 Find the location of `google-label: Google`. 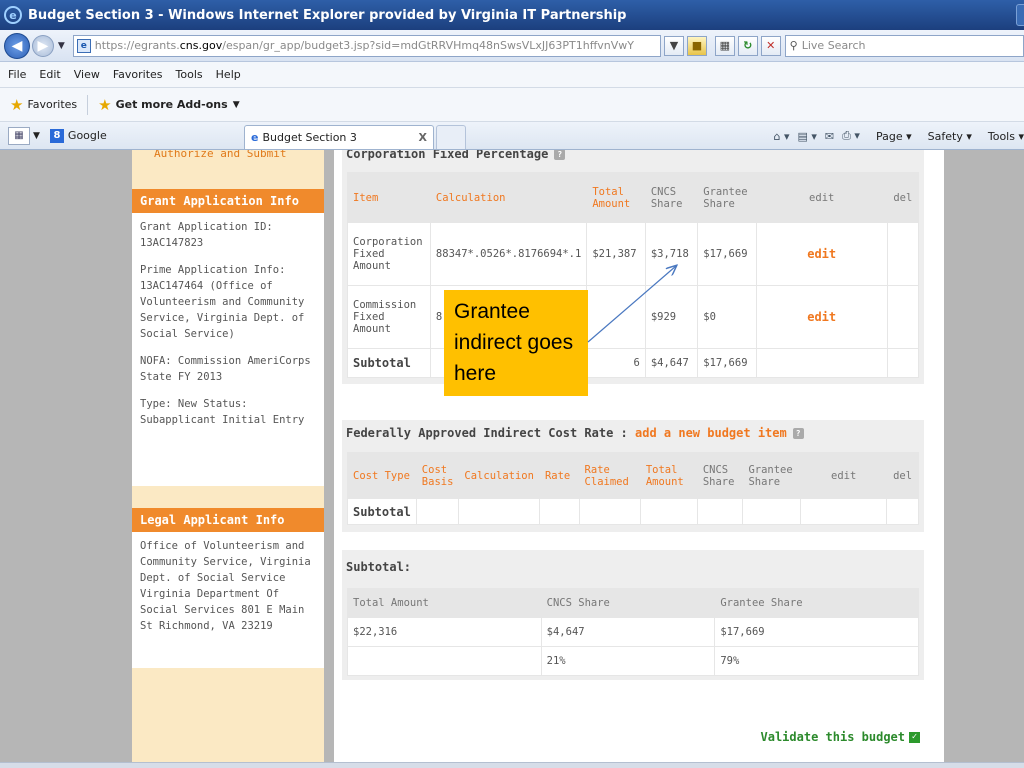

google-label: Google is located at coordinates (87, 135).